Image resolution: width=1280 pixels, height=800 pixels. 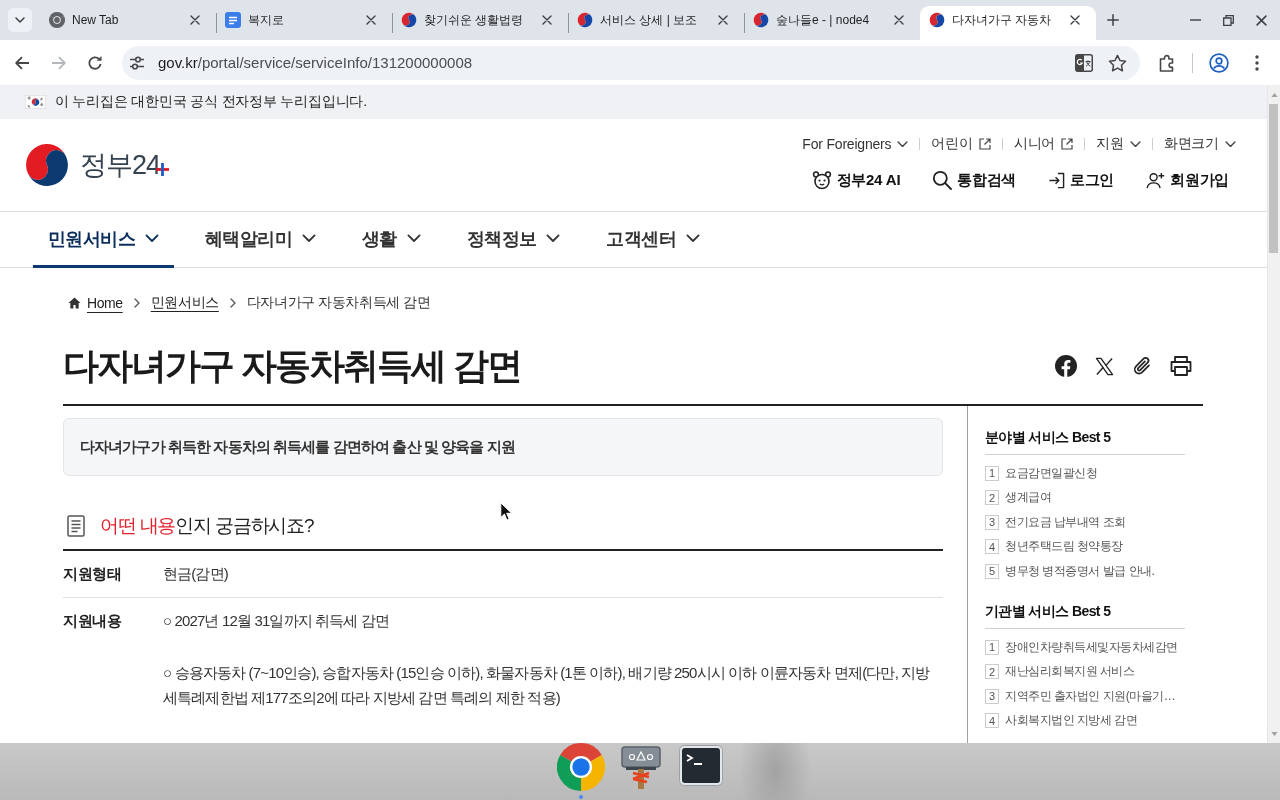 What do you see at coordinates (211, 102) in the screenshot?
I see `banner-text: 이 누리집은 대한민국 공식 전자정부 누리집입니다.` at bounding box center [211, 102].